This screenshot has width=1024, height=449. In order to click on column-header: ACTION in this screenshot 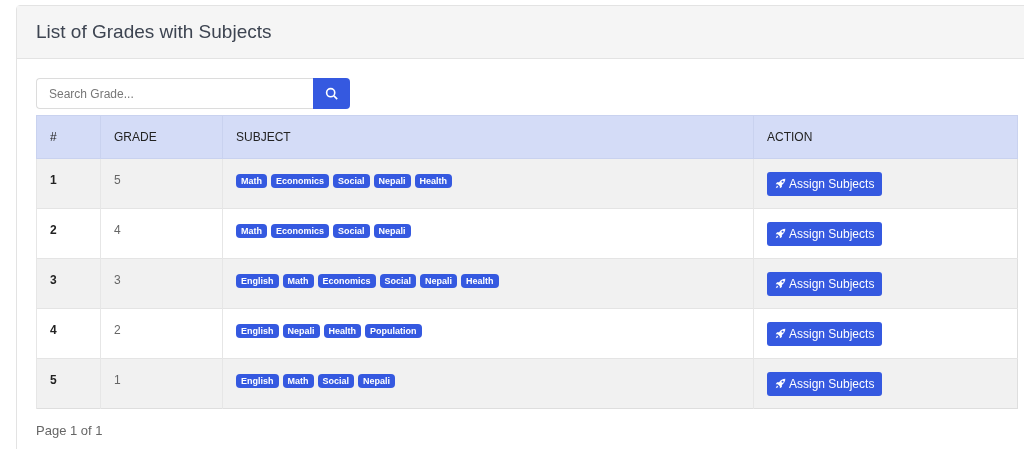, I will do `click(885, 137)`.